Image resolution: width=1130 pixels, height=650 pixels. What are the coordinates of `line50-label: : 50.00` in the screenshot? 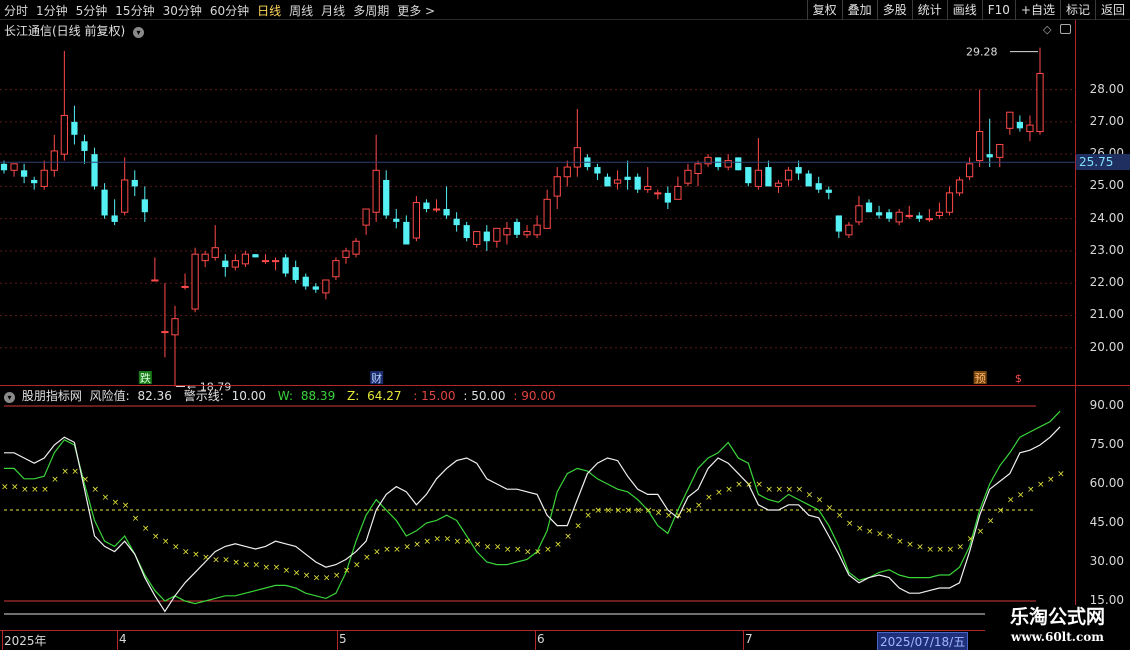 It's located at (484, 396).